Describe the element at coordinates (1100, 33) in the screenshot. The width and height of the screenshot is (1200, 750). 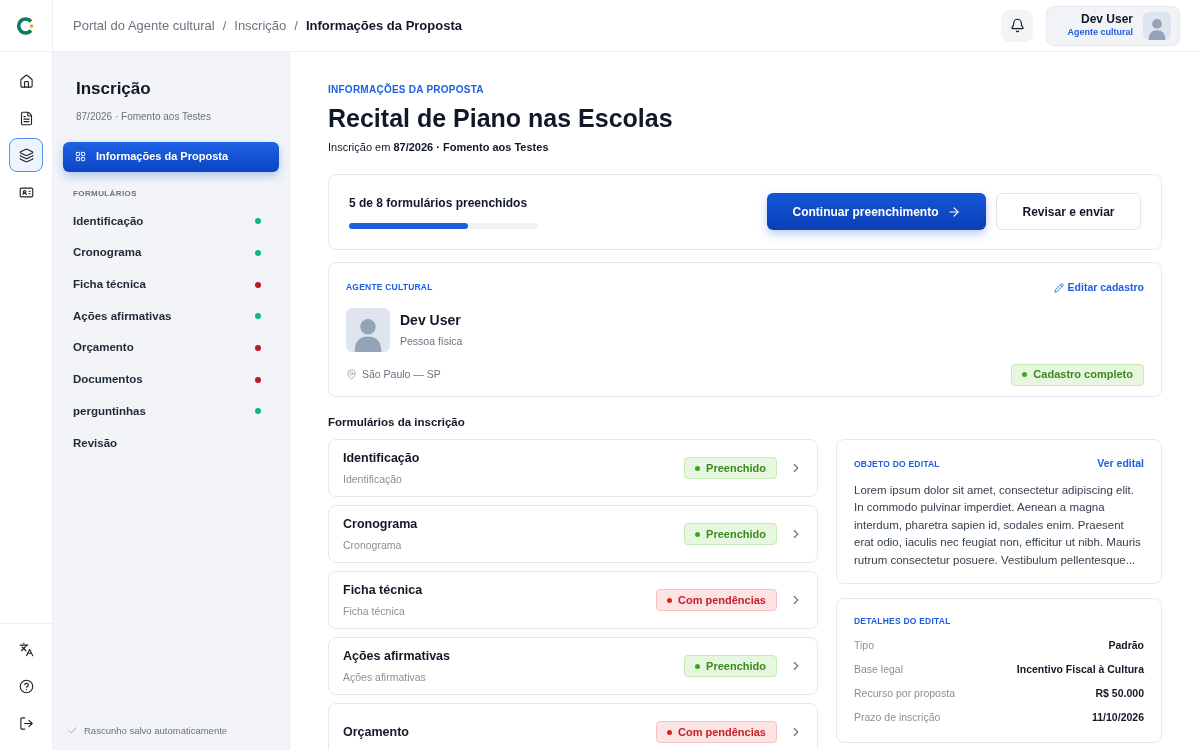
I see `user-role: Agente cultural` at that location.